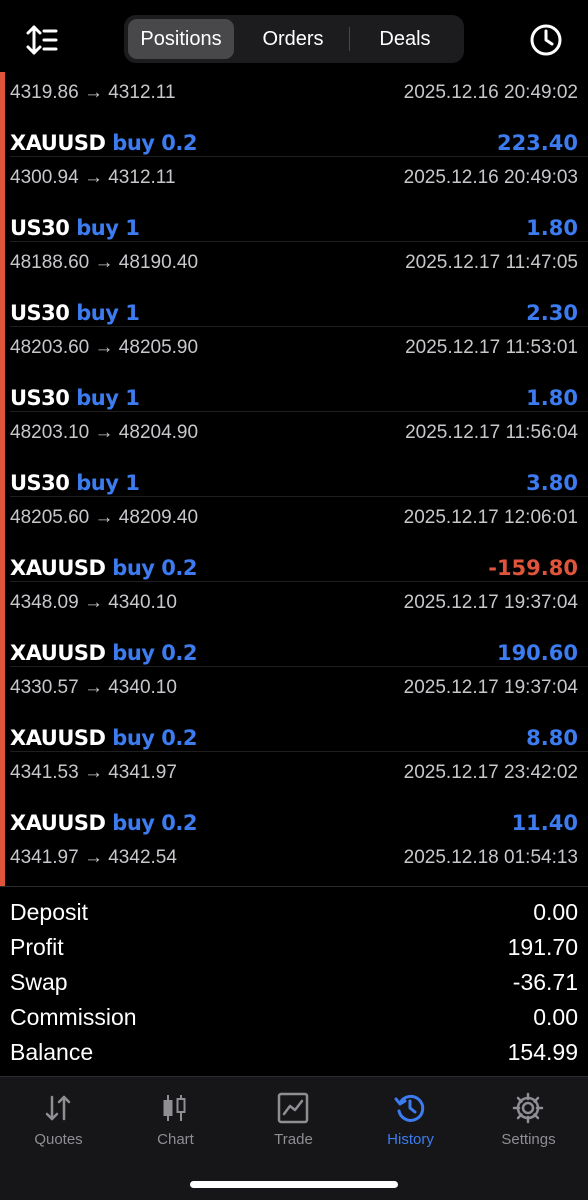 The height and width of the screenshot is (1200, 588). What do you see at coordinates (58, 1139) in the screenshot?
I see `tab-label: Quotes` at bounding box center [58, 1139].